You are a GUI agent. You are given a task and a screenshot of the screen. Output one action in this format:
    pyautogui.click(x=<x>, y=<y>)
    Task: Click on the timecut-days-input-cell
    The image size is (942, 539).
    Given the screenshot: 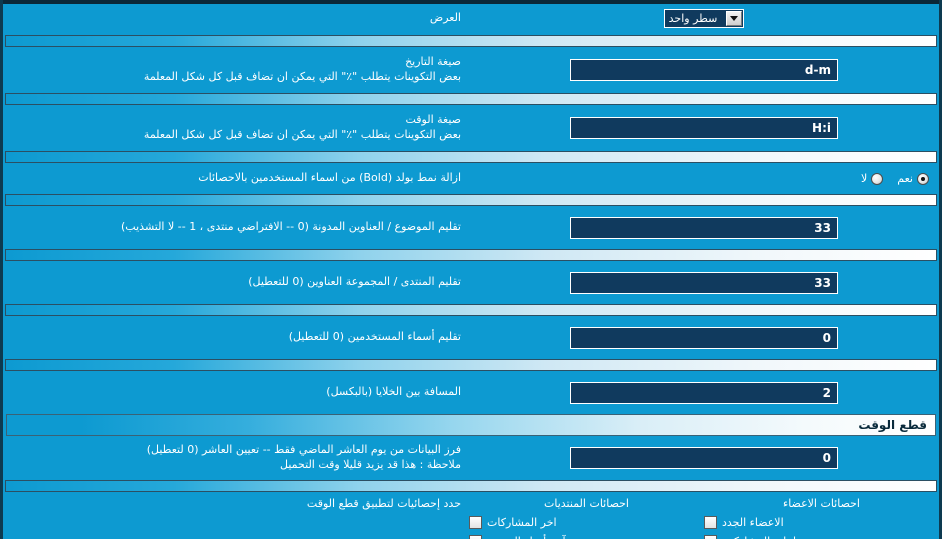 What is the action you would take?
    pyautogui.click(x=704, y=458)
    